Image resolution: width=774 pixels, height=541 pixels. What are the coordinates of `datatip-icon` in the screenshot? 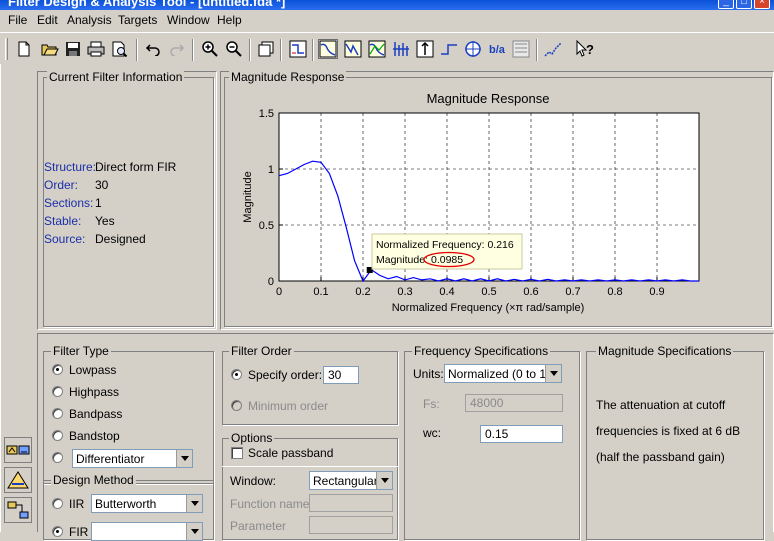 It's located at (553, 49).